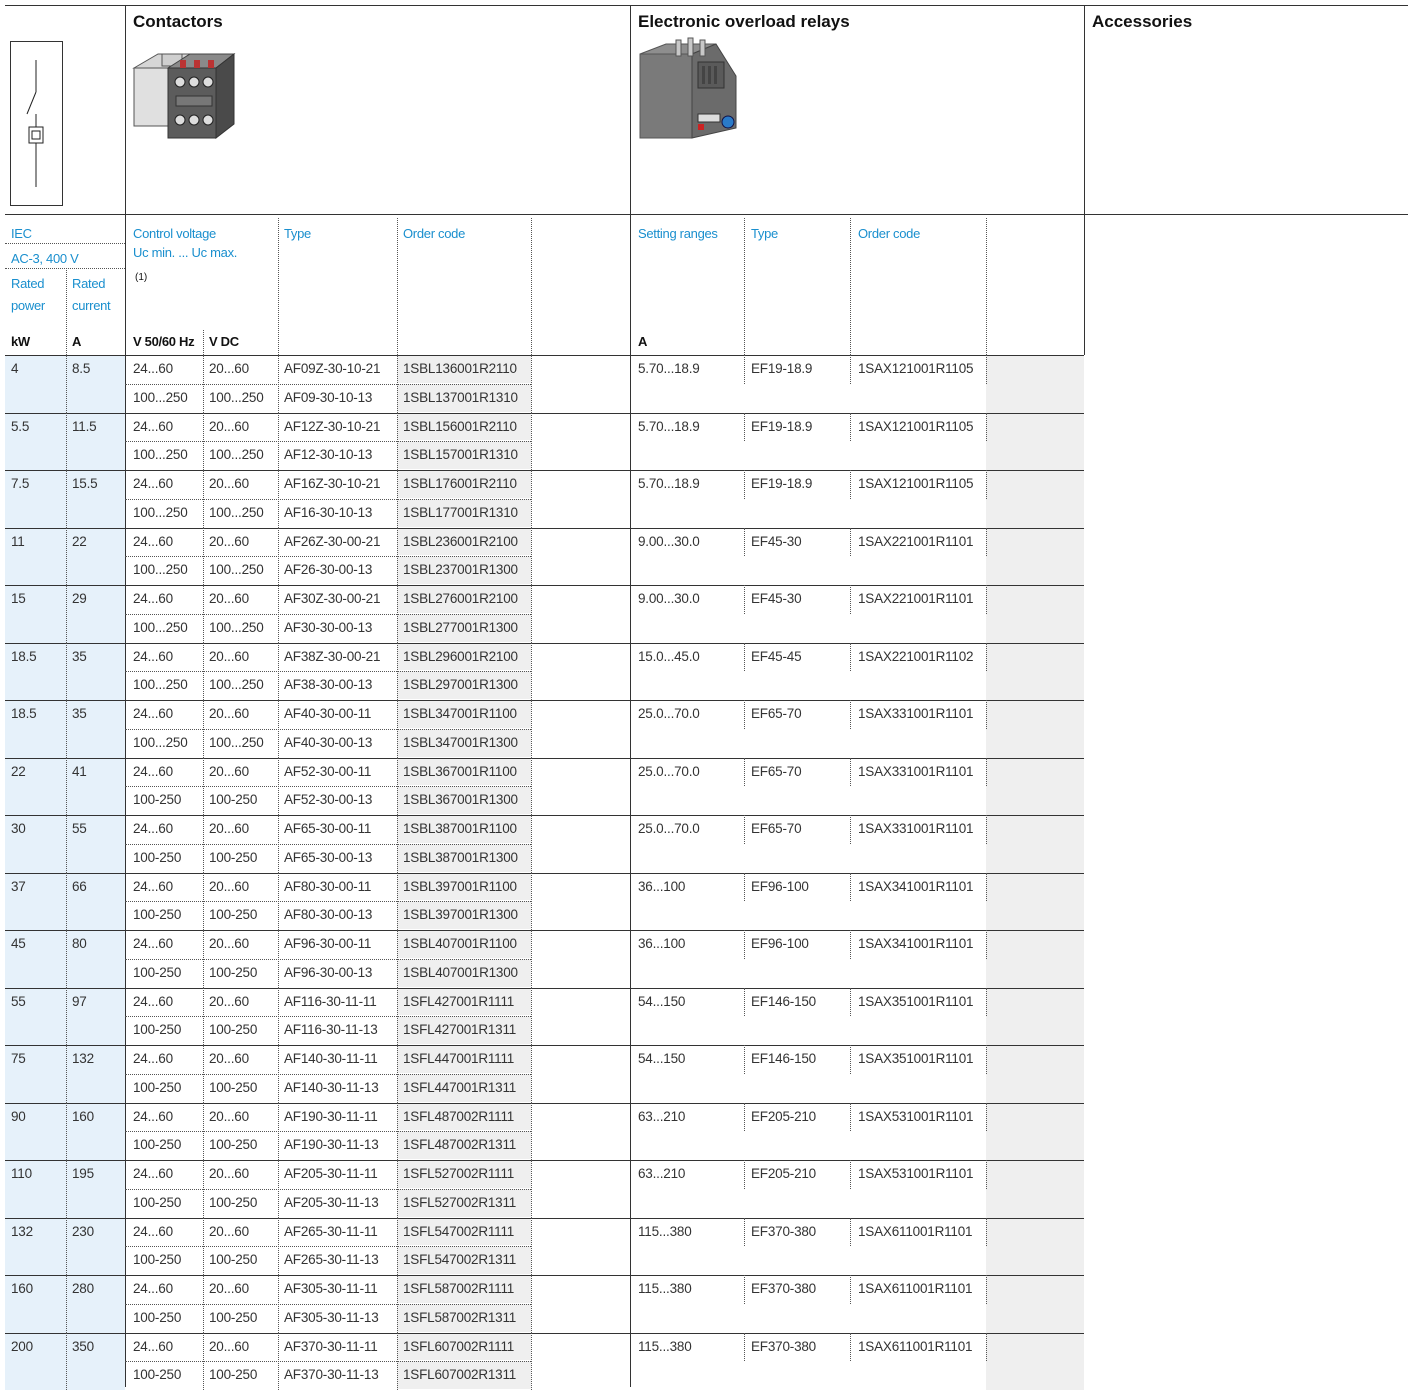  I want to click on contactor-code-cell: 1SBL236001R2100, so click(460, 542).